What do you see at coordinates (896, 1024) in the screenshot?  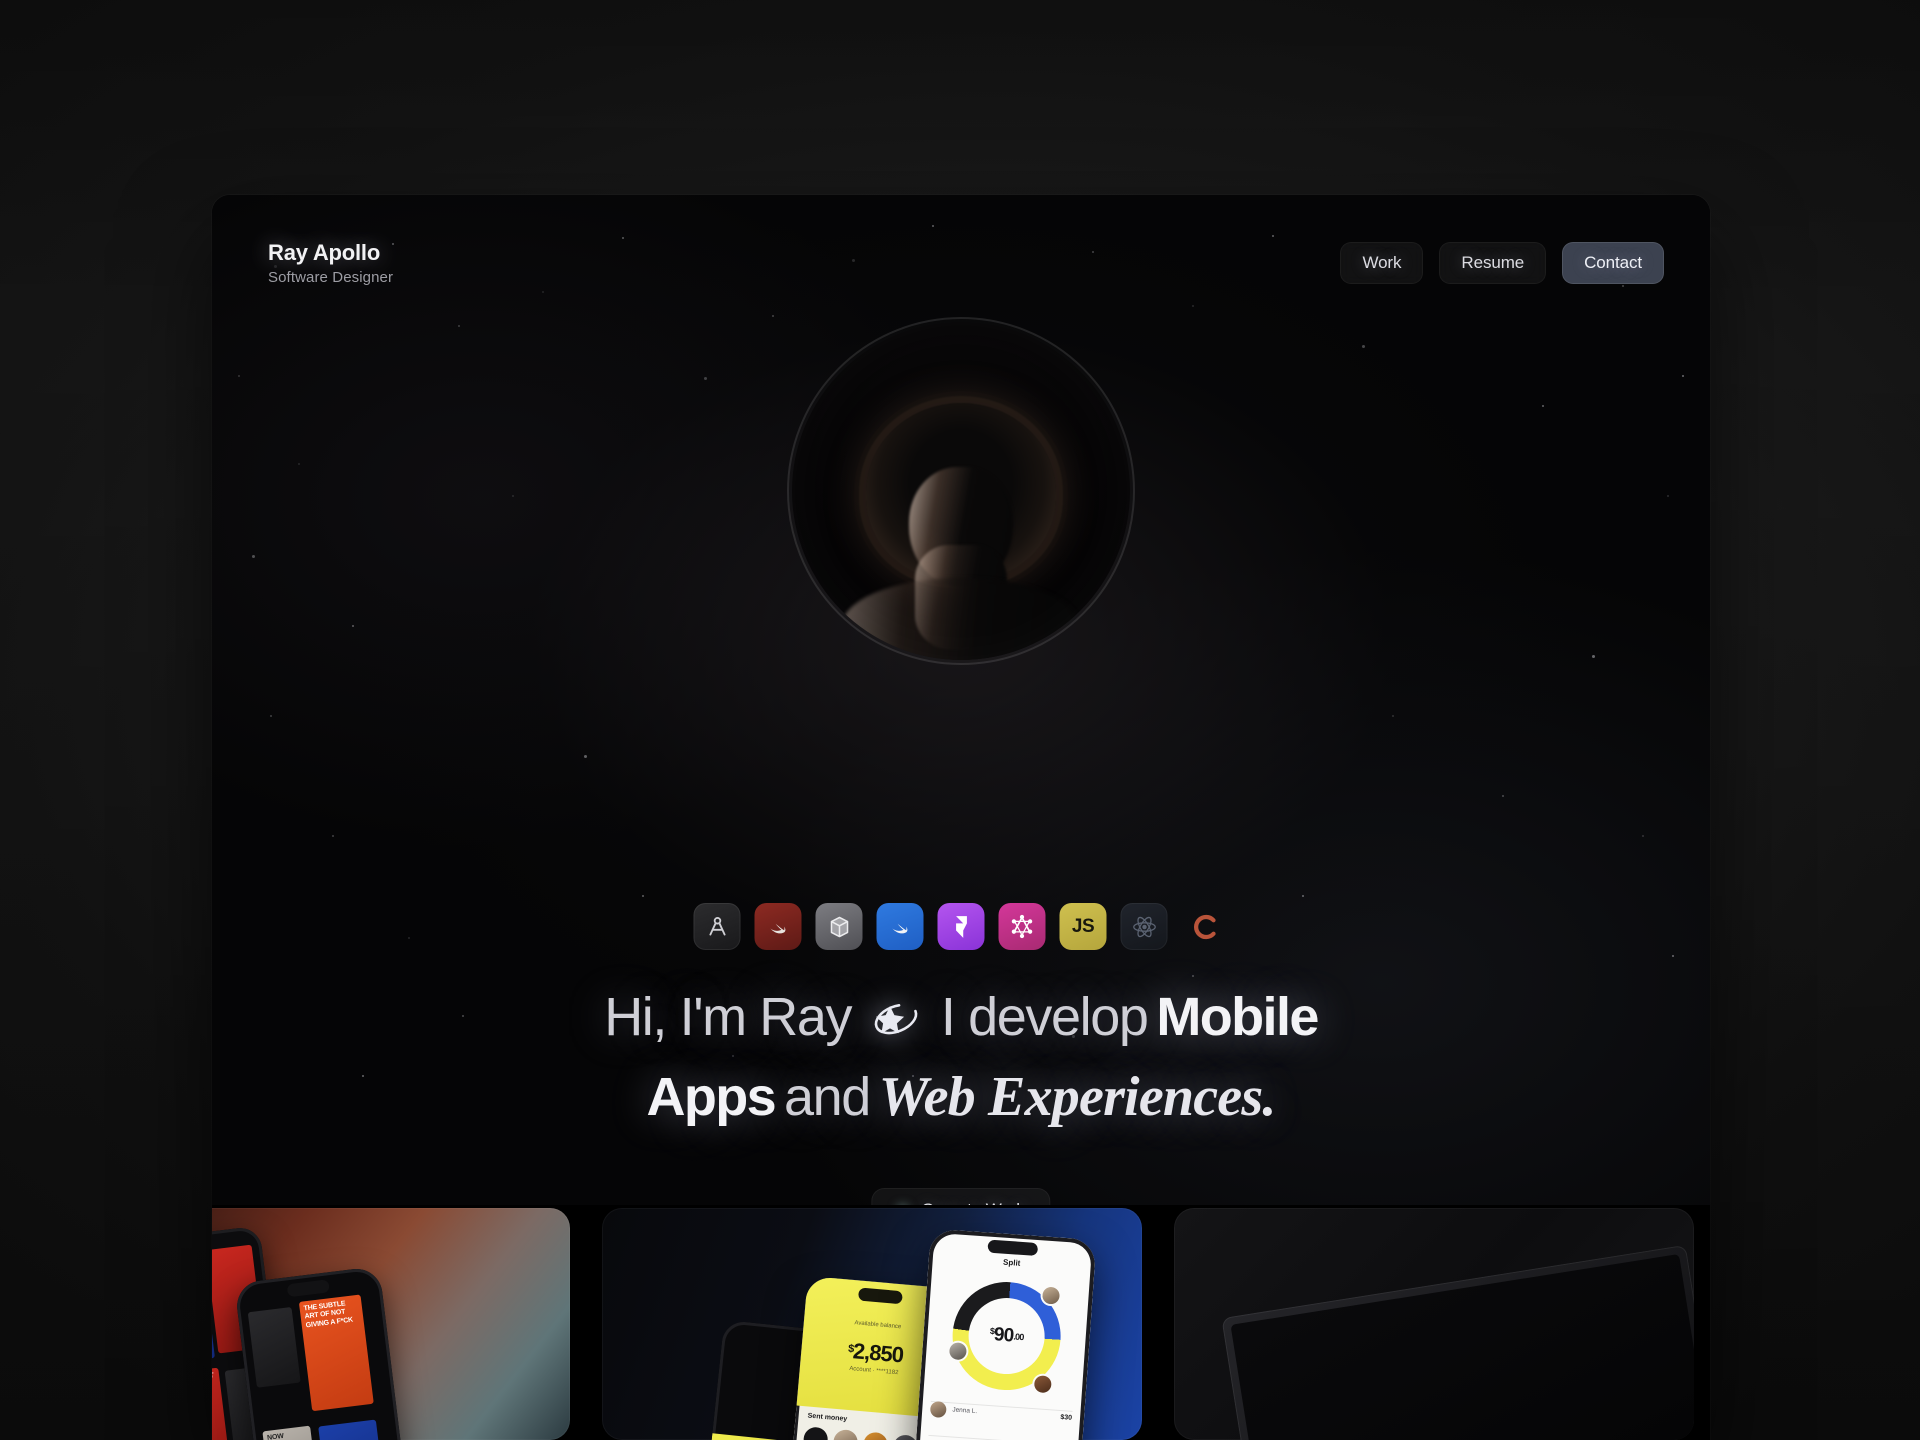 I see `comet-star-icon` at bounding box center [896, 1024].